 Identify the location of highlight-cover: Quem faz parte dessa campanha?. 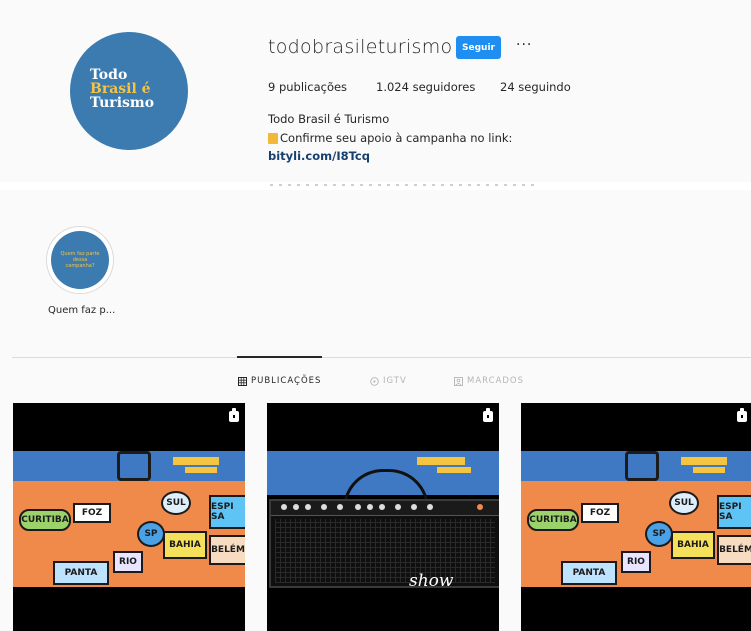
(80, 260).